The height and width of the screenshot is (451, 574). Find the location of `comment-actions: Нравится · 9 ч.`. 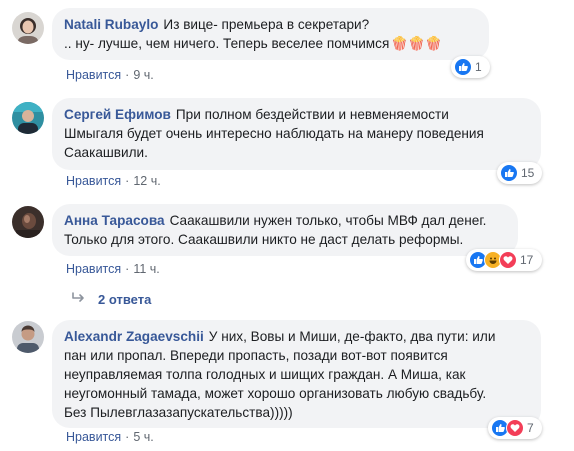

comment-actions: Нравится · 9 ч. is located at coordinates (110, 75).